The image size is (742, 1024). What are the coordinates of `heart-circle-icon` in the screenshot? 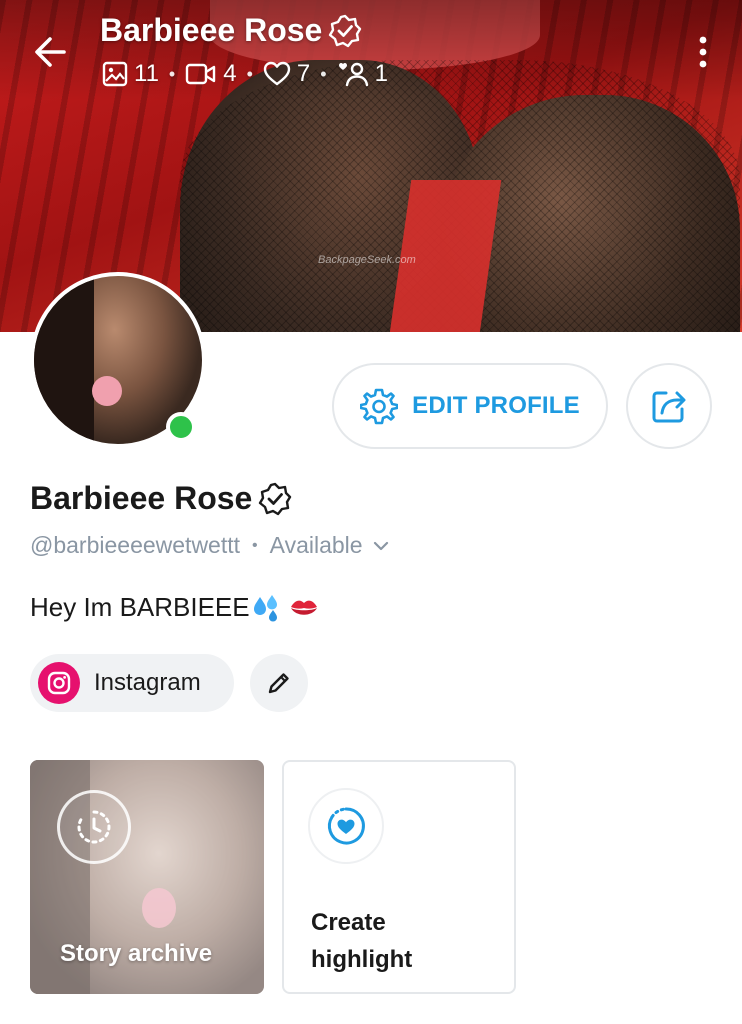 It's located at (346, 826).